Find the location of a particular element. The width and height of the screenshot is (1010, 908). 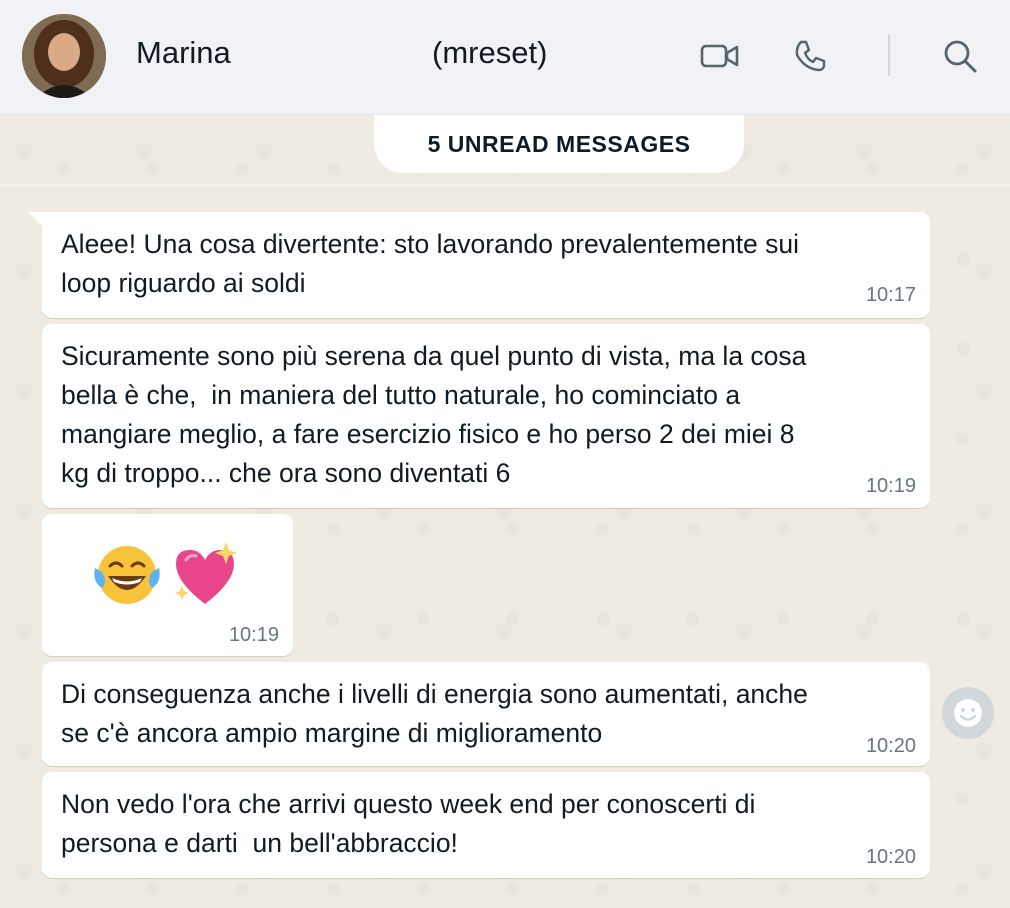

avatar-portrait is located at coordinates (64, 56).